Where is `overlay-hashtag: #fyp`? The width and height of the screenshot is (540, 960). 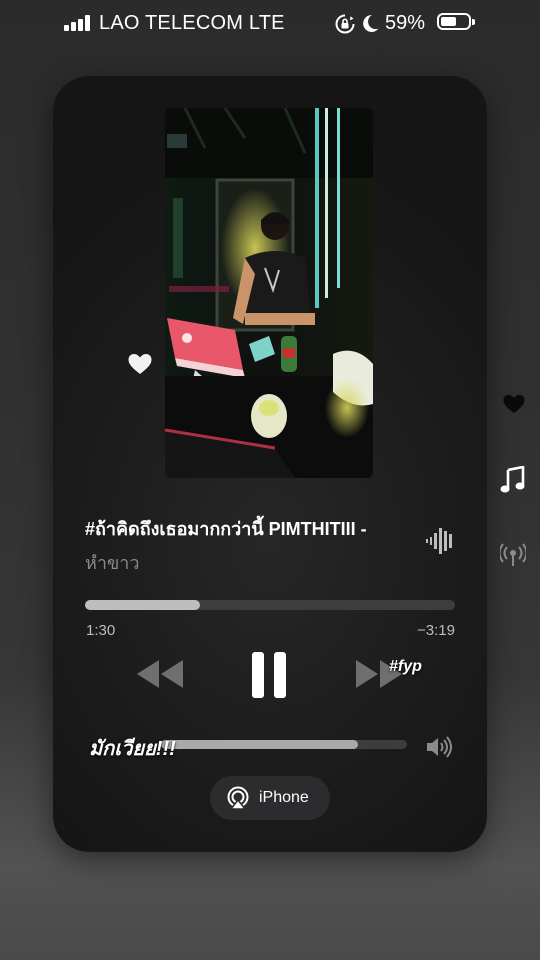
overlay-hashtag: #fyp is located at coordinates (405, 666).